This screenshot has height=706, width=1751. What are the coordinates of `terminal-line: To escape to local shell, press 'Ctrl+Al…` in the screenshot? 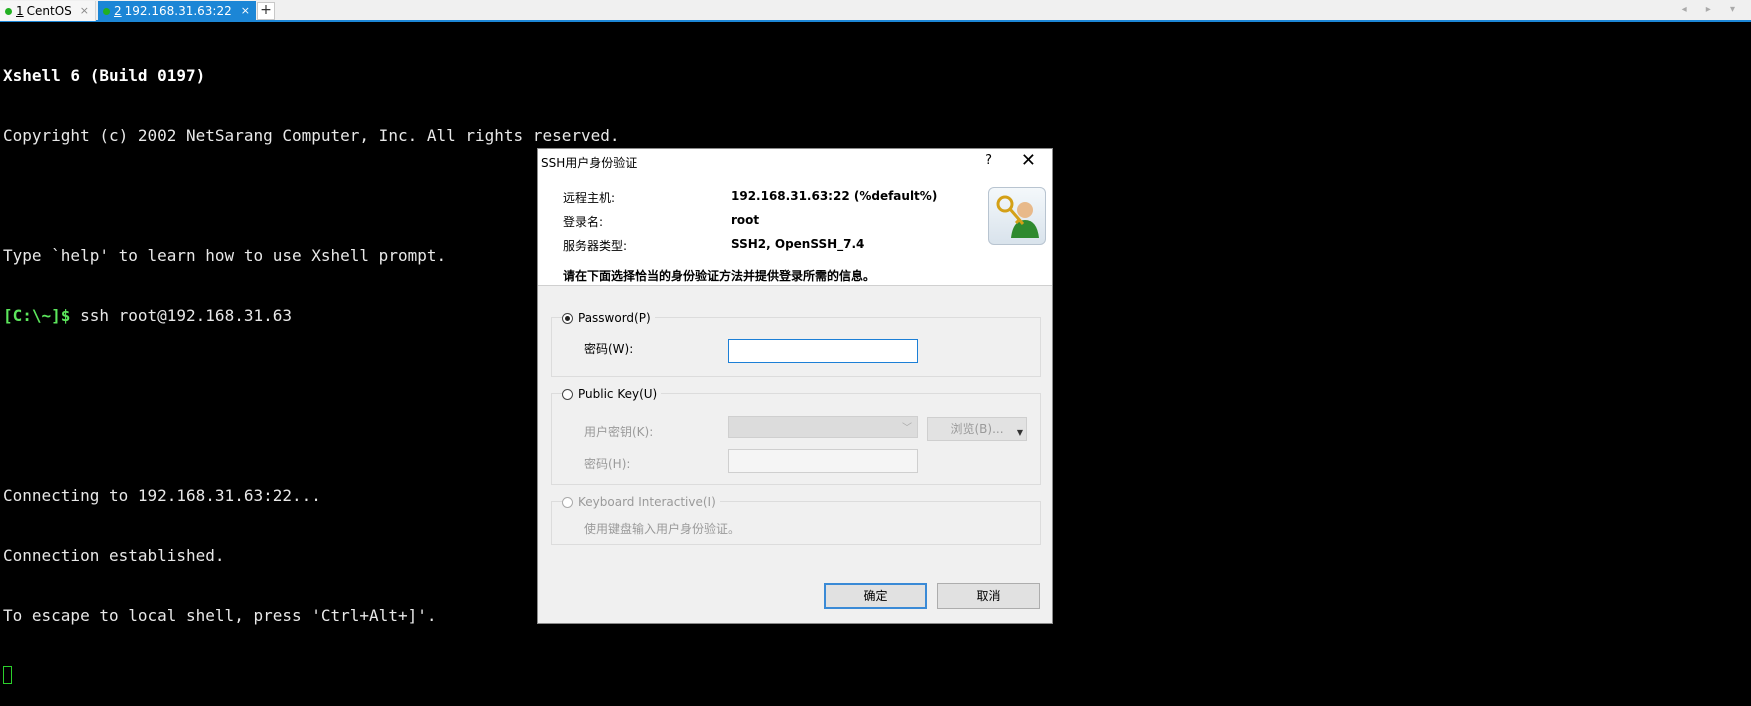 It's located at (220, 615).